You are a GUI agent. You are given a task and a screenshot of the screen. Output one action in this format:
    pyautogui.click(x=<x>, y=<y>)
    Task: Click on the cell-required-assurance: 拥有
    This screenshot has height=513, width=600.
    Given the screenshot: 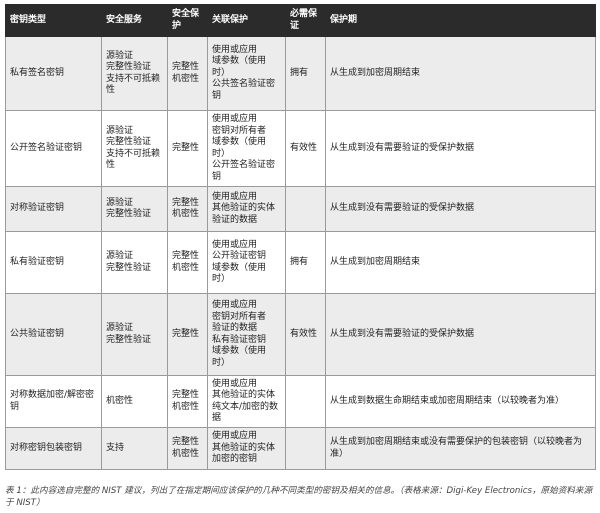 What is the action you would take?
    pyautogui.click(x=305, y=73)
    